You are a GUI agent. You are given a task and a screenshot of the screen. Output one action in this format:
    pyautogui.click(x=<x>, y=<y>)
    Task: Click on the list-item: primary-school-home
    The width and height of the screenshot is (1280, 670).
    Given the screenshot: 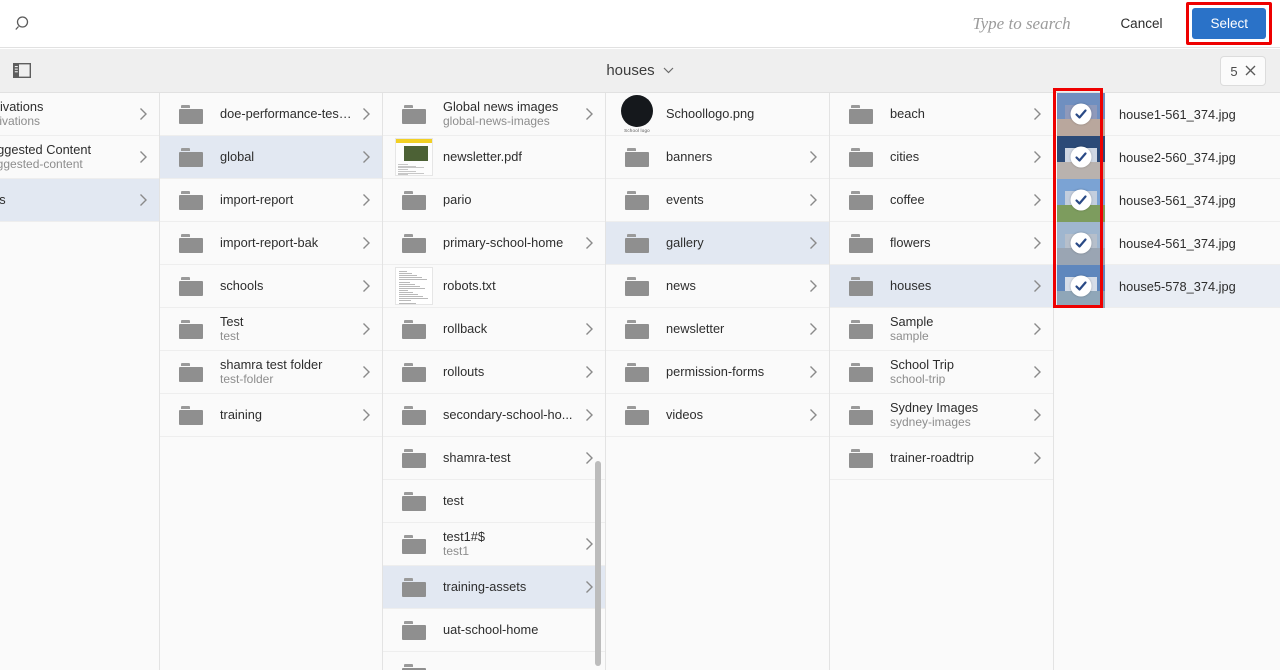 What is the action you would take?
    pyautogui.click(x=494, y=243)
    